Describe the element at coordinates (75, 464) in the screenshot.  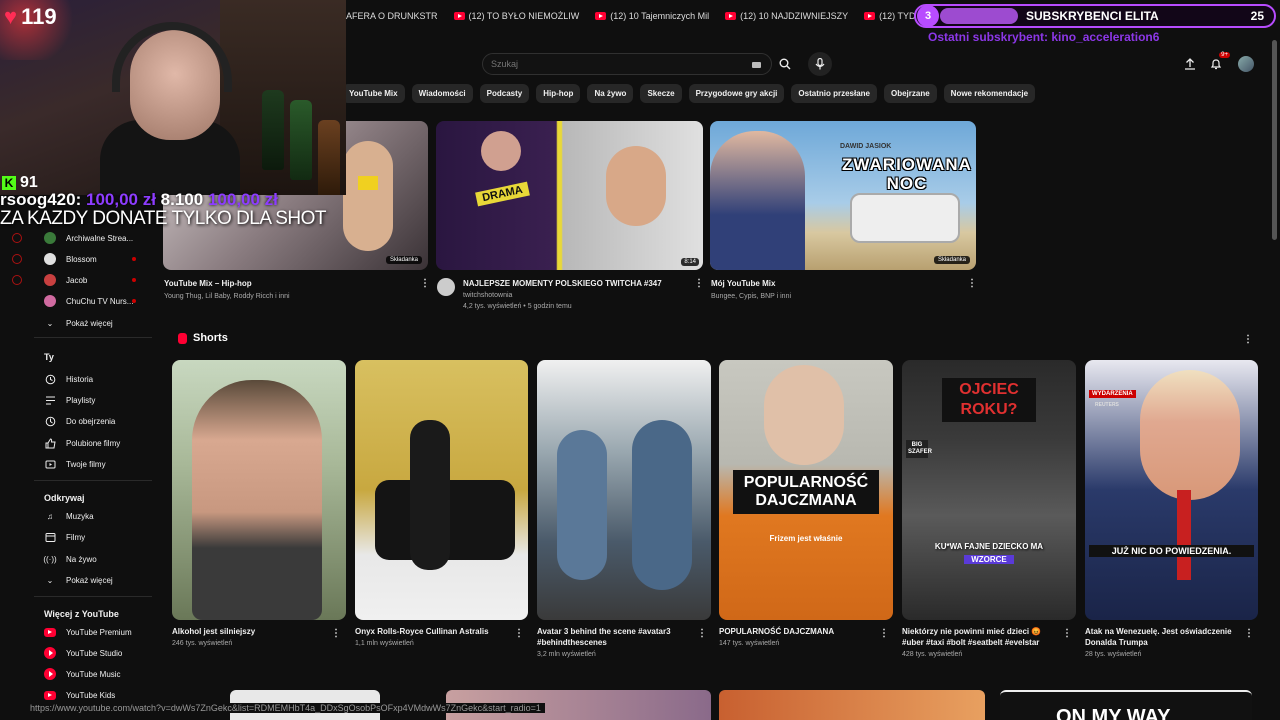
I see `sidebar-item-your-videos: Twoje filmy` at that location.